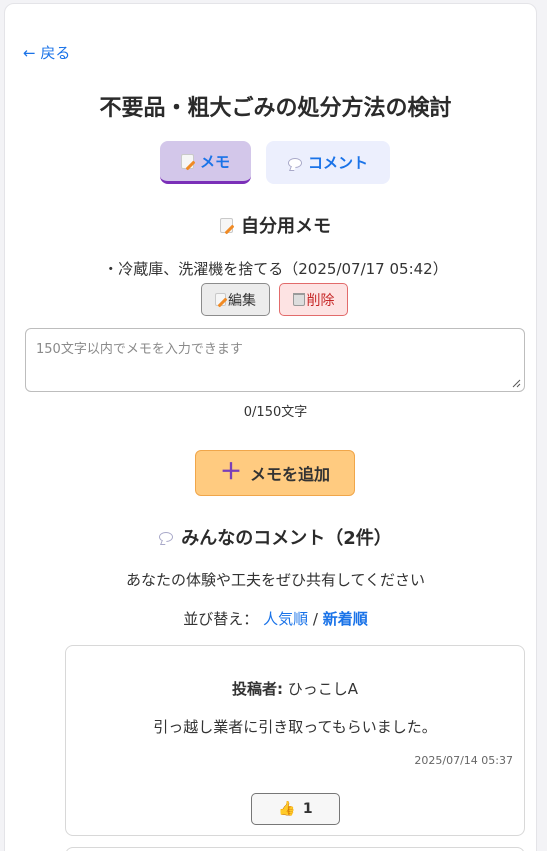 The width and height of the screenshot is (547, 851). Describe the element at coordinates (287, 809) in the screenshot. I see `thumbs-up-icon: 👍` at that location.